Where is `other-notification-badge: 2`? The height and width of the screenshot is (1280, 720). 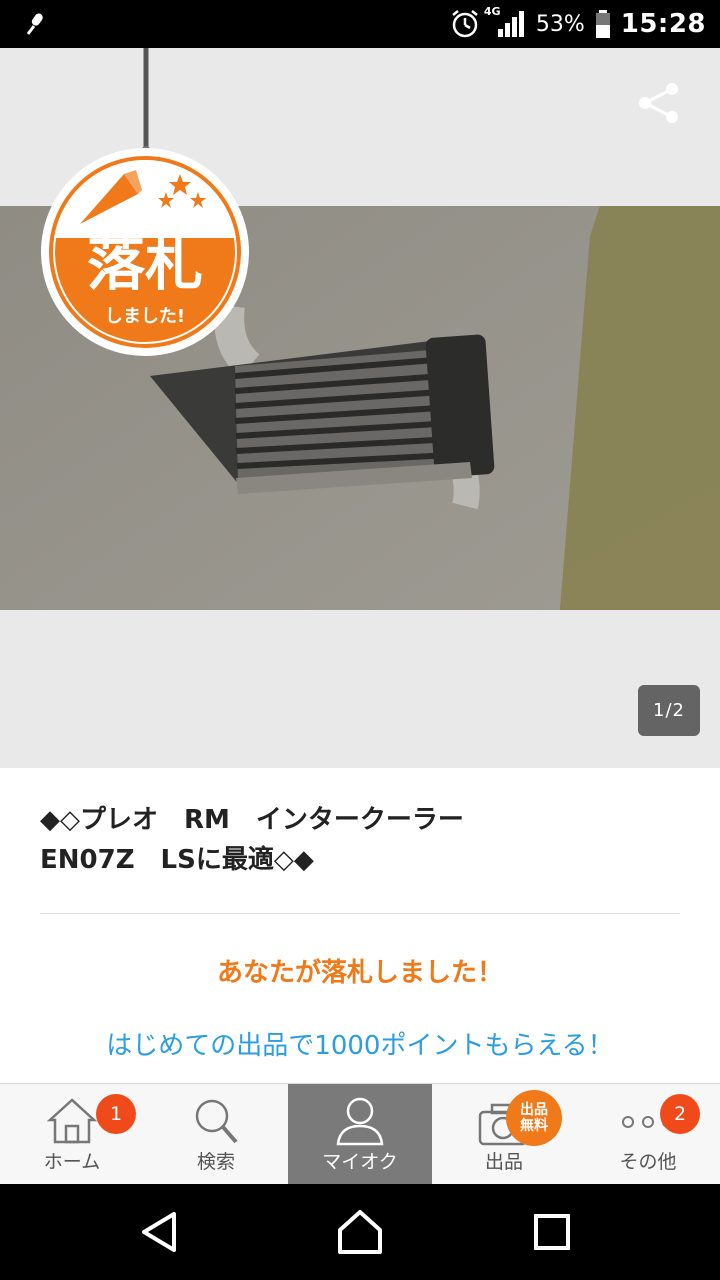 other-notification-badge: 2 is located at coordinates (680, 1114).